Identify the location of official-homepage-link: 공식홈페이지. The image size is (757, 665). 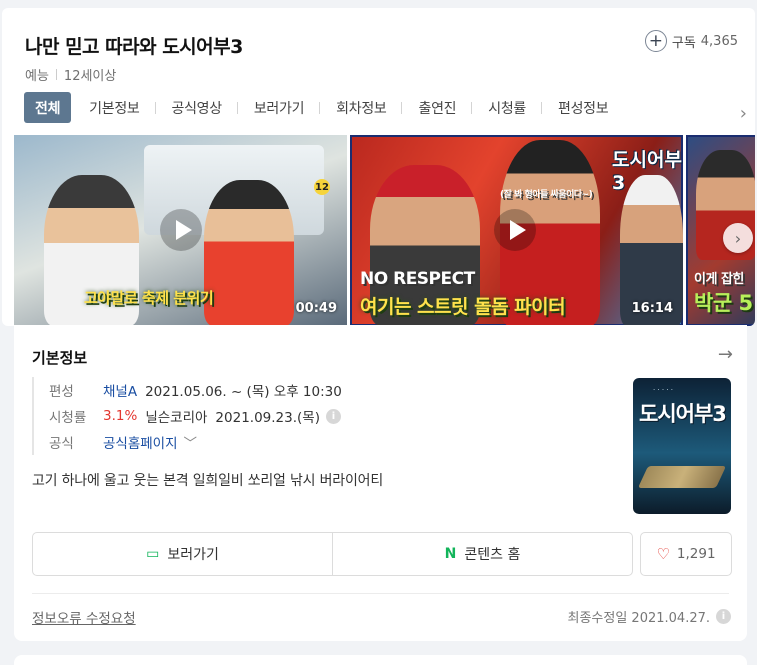
(140, 442).